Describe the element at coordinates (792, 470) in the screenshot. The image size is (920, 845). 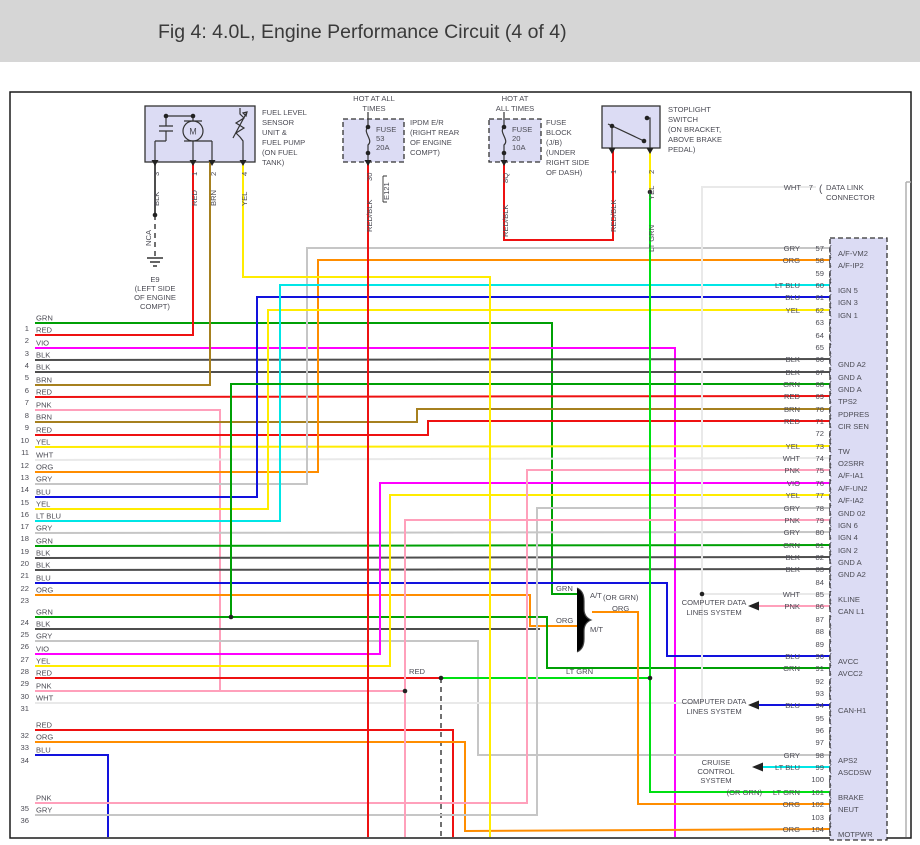
I see `pin-wire-color: PNK` at that location.